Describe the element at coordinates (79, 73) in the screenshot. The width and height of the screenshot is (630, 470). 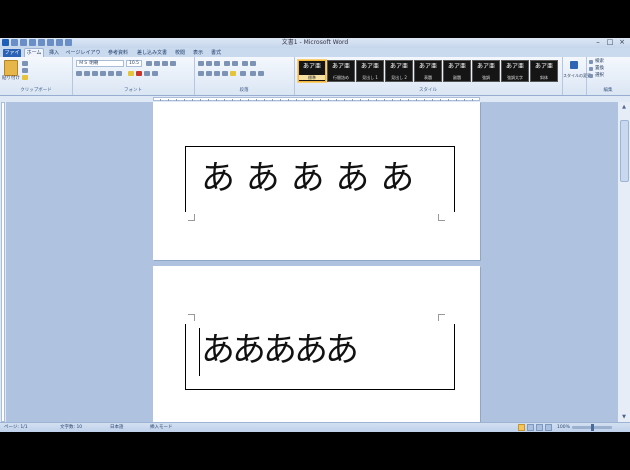
I see `bold-icon` at that location.